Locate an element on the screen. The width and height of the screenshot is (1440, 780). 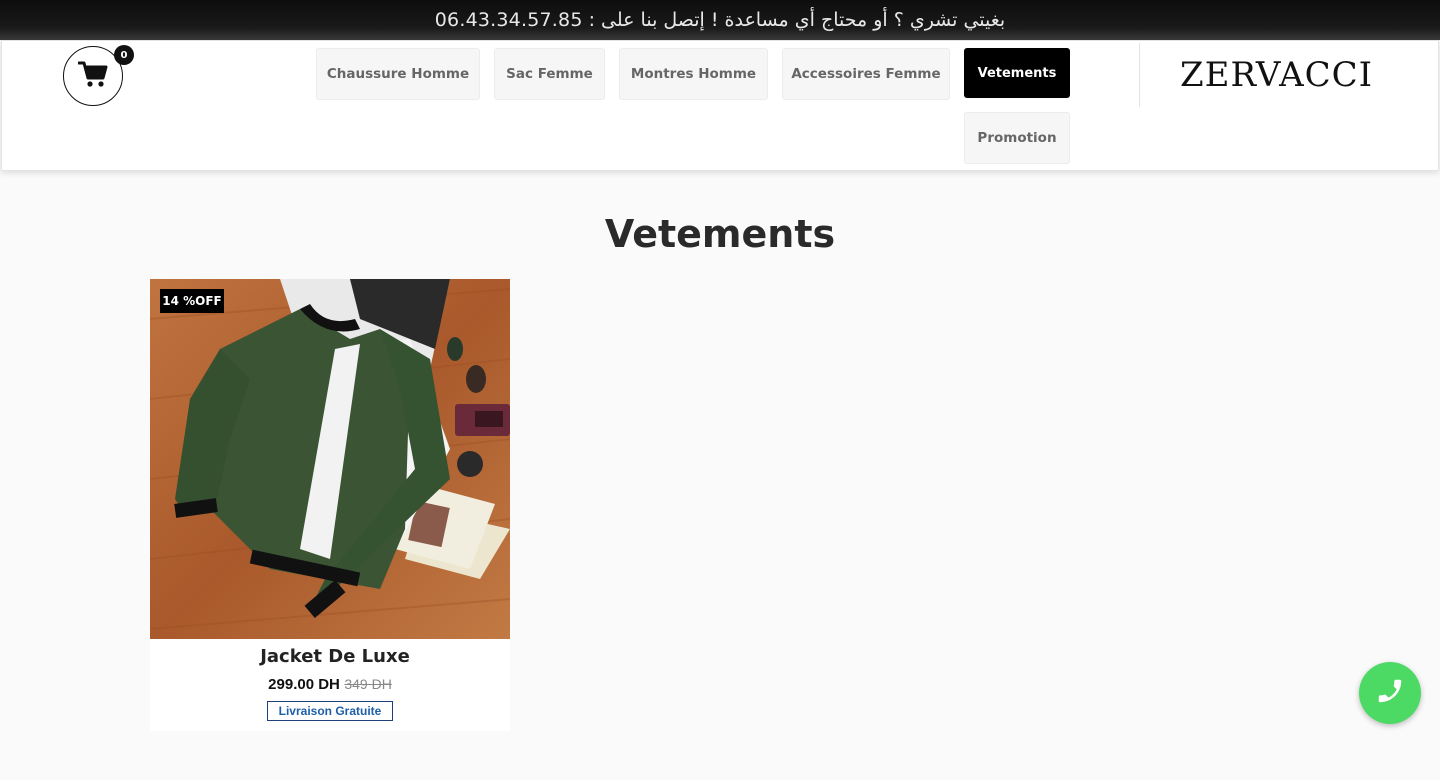
shopping-cart-icon is located at coordinates (92, 76).